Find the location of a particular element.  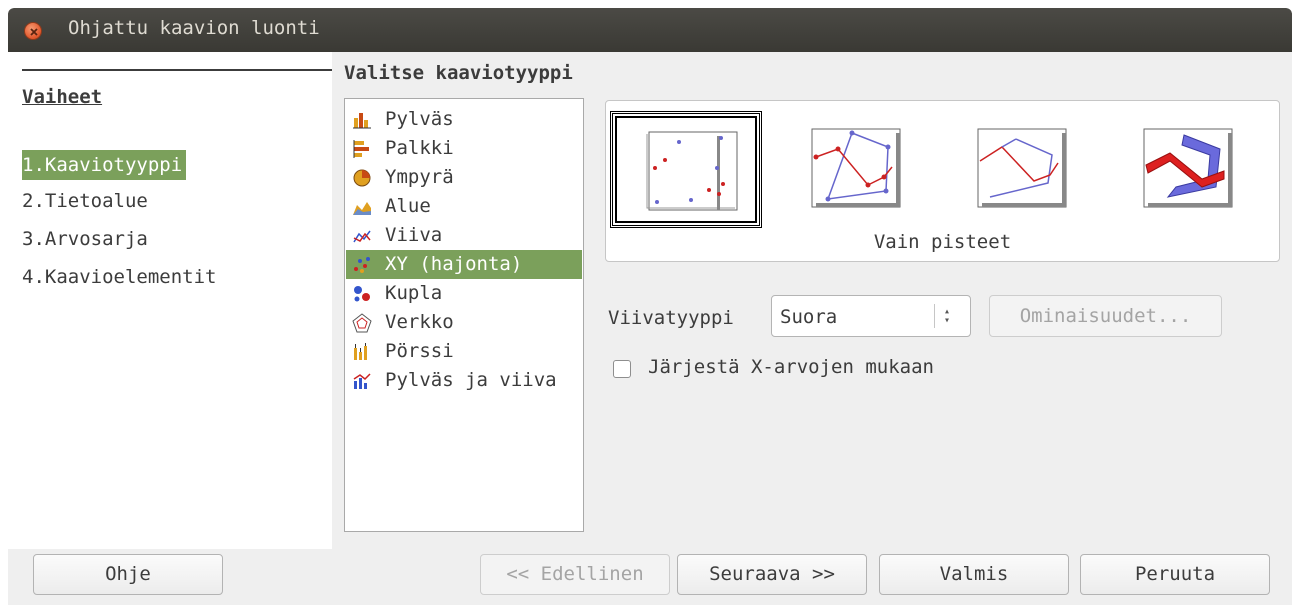

close-icon is located at coordinates (34, 32).